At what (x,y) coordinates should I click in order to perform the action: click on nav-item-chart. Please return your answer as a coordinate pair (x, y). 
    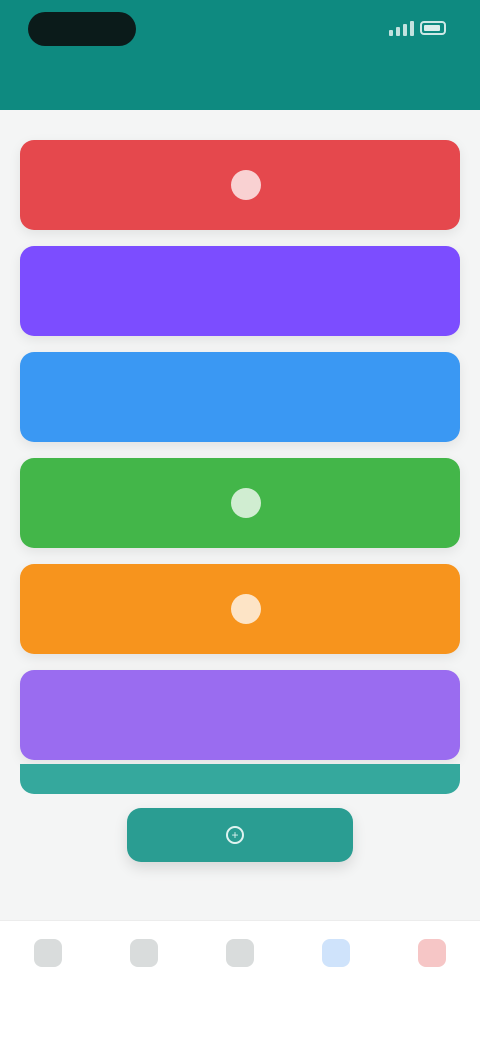
    Looking at the image, I should click on (336, 964).